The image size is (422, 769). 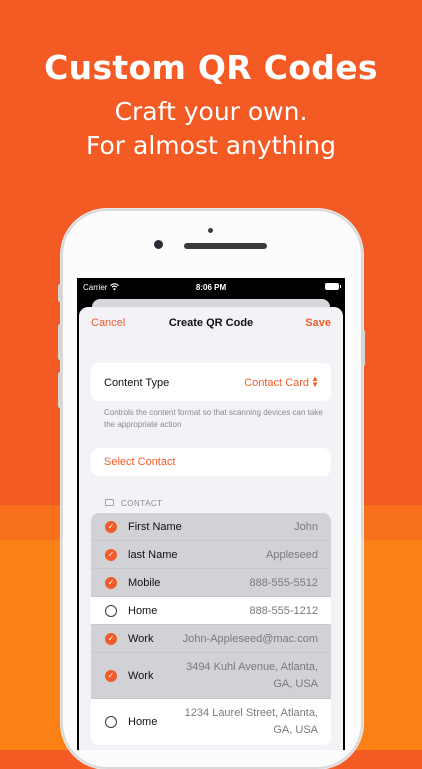 What do you see at coordinates (333, 286) in the screenshot?
I see `battery-icon` at bounding box center [333, 286].